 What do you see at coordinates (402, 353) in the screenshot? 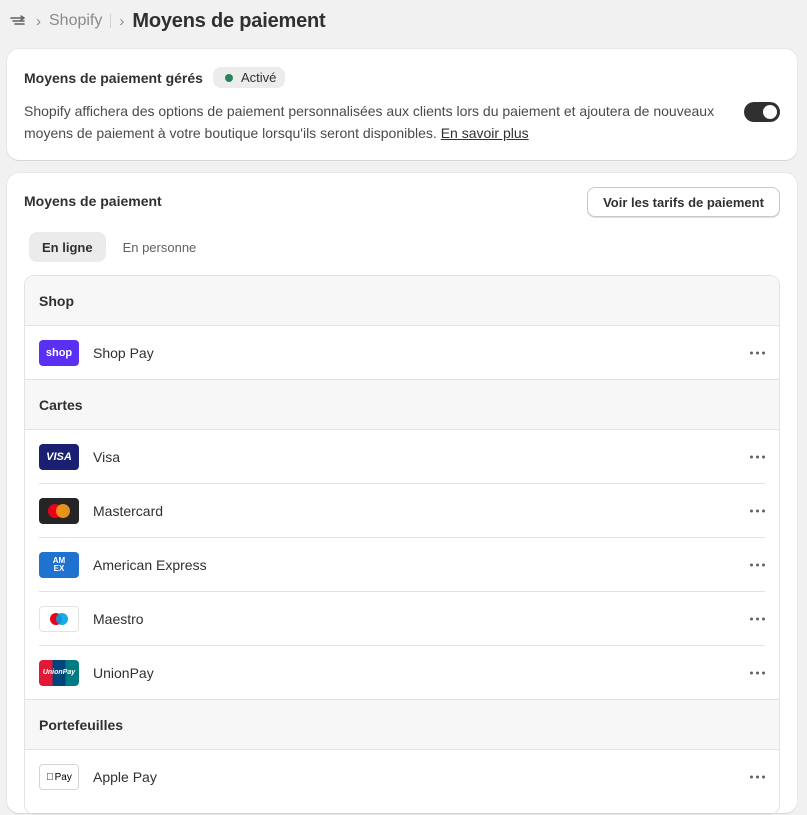
I see `payment-row-shop-pay: shop Shop Pay` at bounding box center [402, 353].